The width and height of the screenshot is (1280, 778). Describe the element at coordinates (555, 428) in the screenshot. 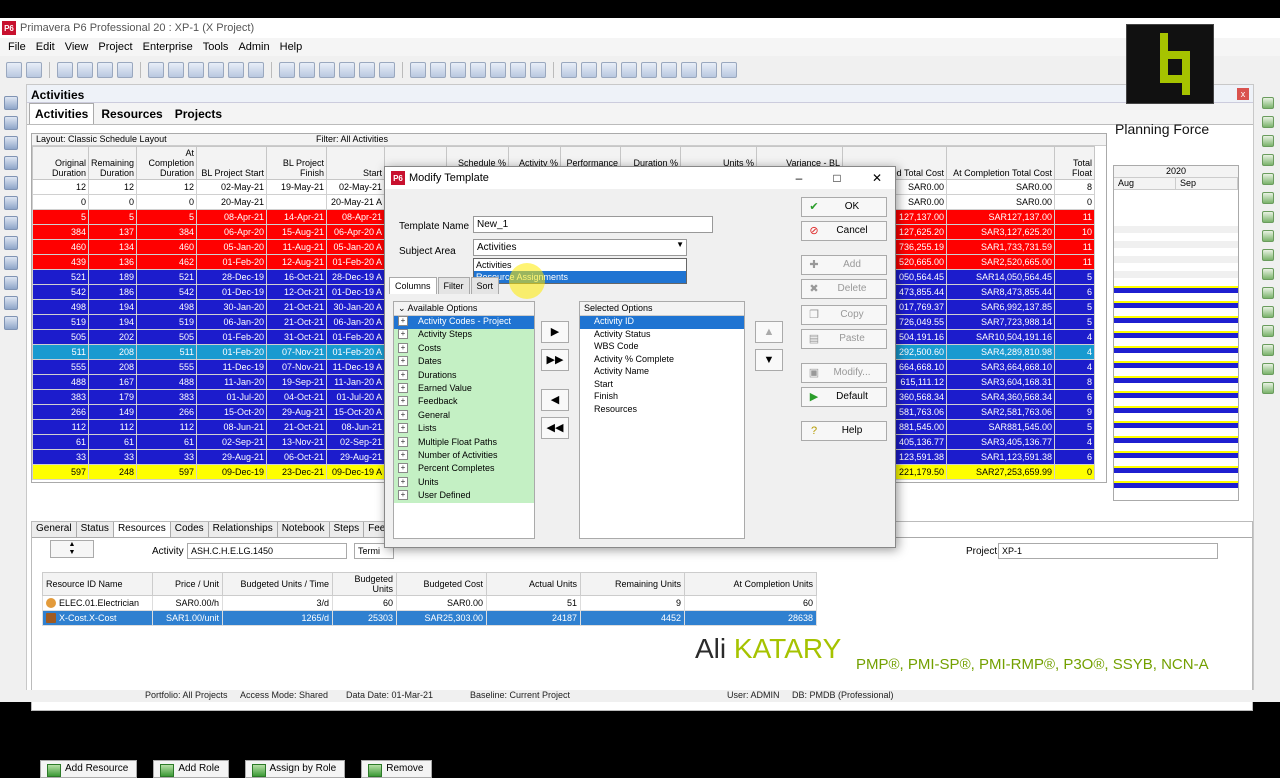

I see `move-all-left-button: ◀◀` at that location.